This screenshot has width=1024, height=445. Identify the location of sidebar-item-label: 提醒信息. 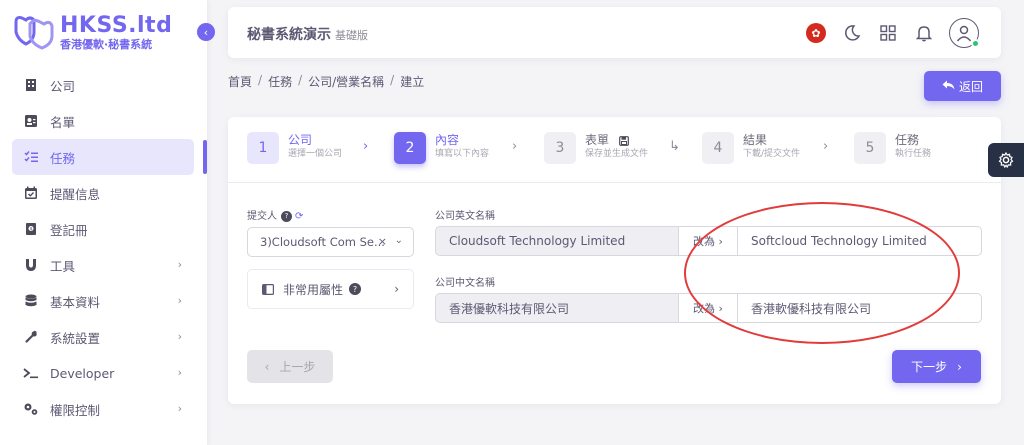
(75, 194).